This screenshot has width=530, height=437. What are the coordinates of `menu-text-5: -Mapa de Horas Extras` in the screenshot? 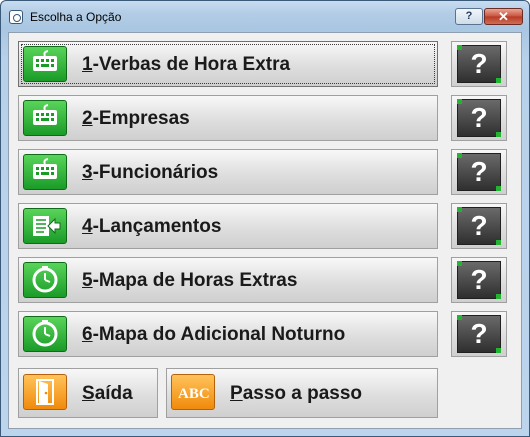 It's located at (195, 280).